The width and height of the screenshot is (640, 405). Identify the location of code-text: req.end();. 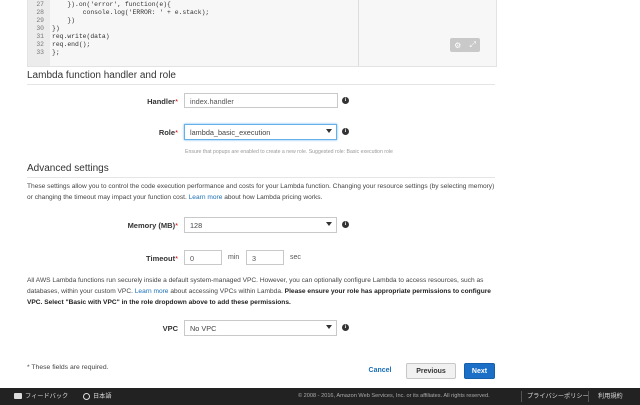
(71, 44).